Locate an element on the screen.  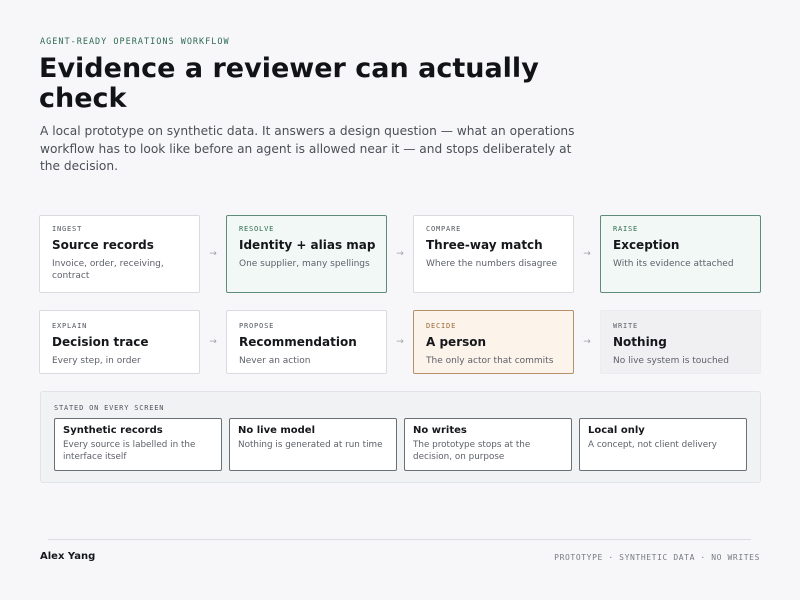
step-title: Nothing is located at coordinates (640, 342).